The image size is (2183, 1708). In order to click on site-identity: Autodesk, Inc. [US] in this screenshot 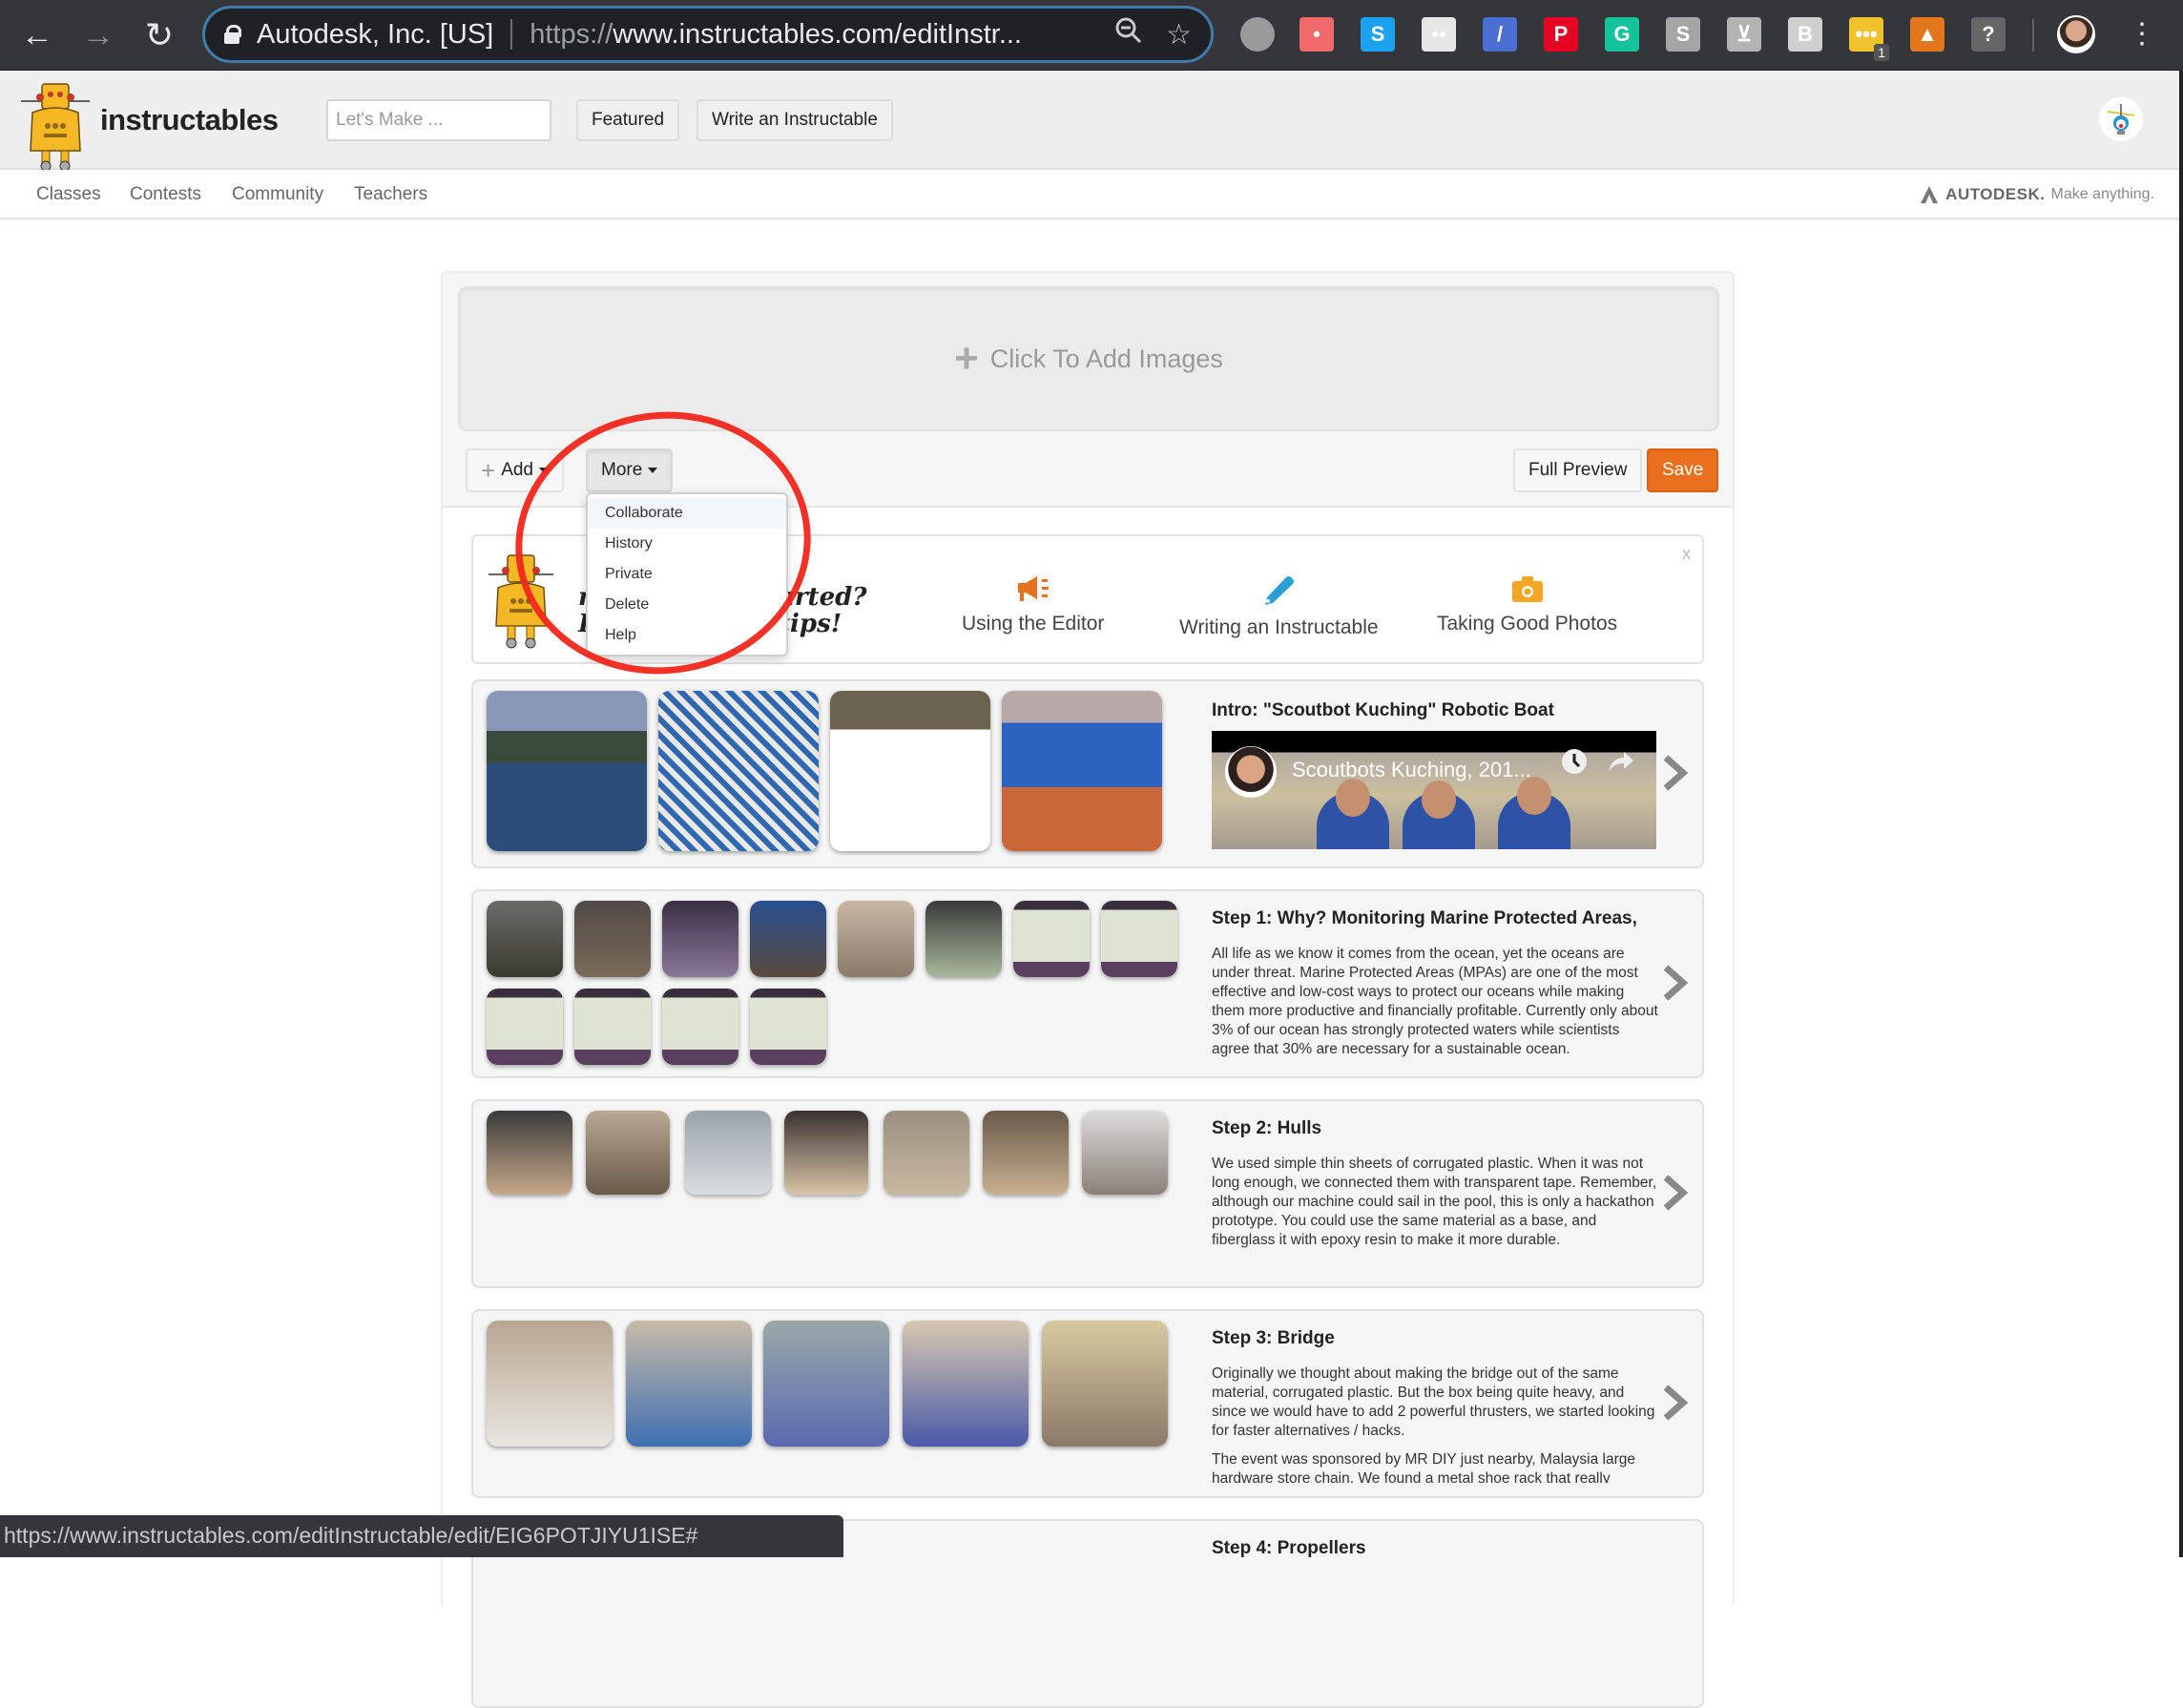, I will do `click(375, 35)`.